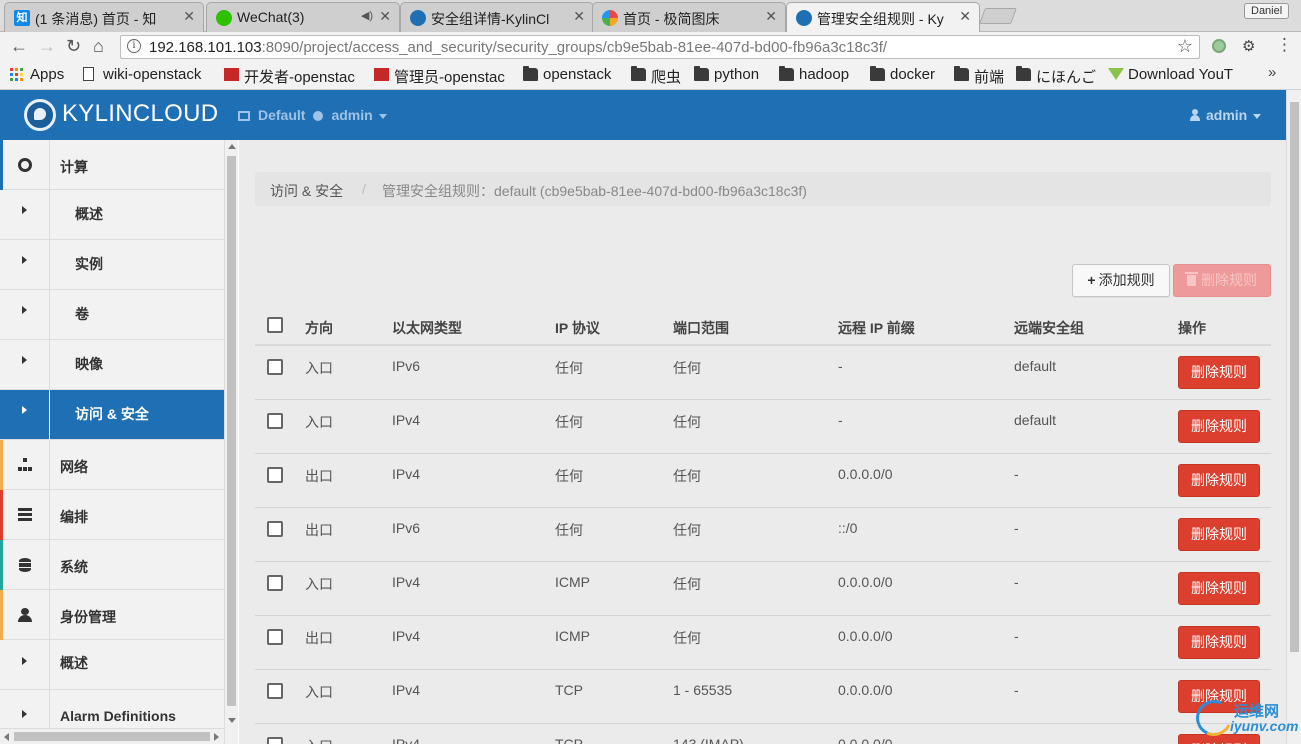 The image size is (1301, 744). I want to click on sidebar-item-orchestration: 编排, so click(112, 515).